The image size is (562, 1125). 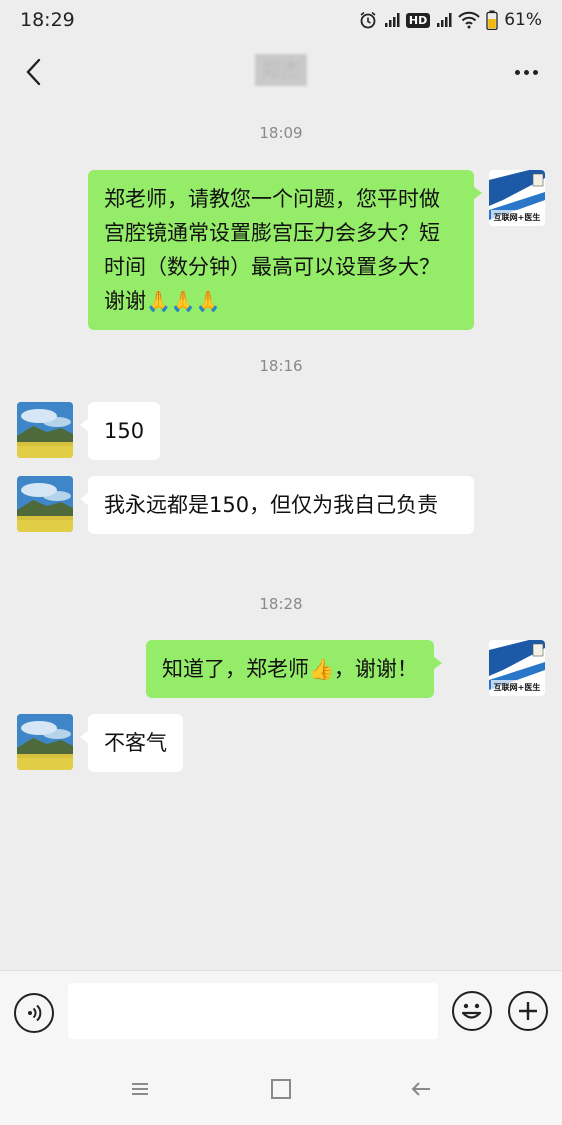 What do you see at coordinates (517, 72) in the screenshot?
I see `more-dots-icon` at bounding box center [517, 72].